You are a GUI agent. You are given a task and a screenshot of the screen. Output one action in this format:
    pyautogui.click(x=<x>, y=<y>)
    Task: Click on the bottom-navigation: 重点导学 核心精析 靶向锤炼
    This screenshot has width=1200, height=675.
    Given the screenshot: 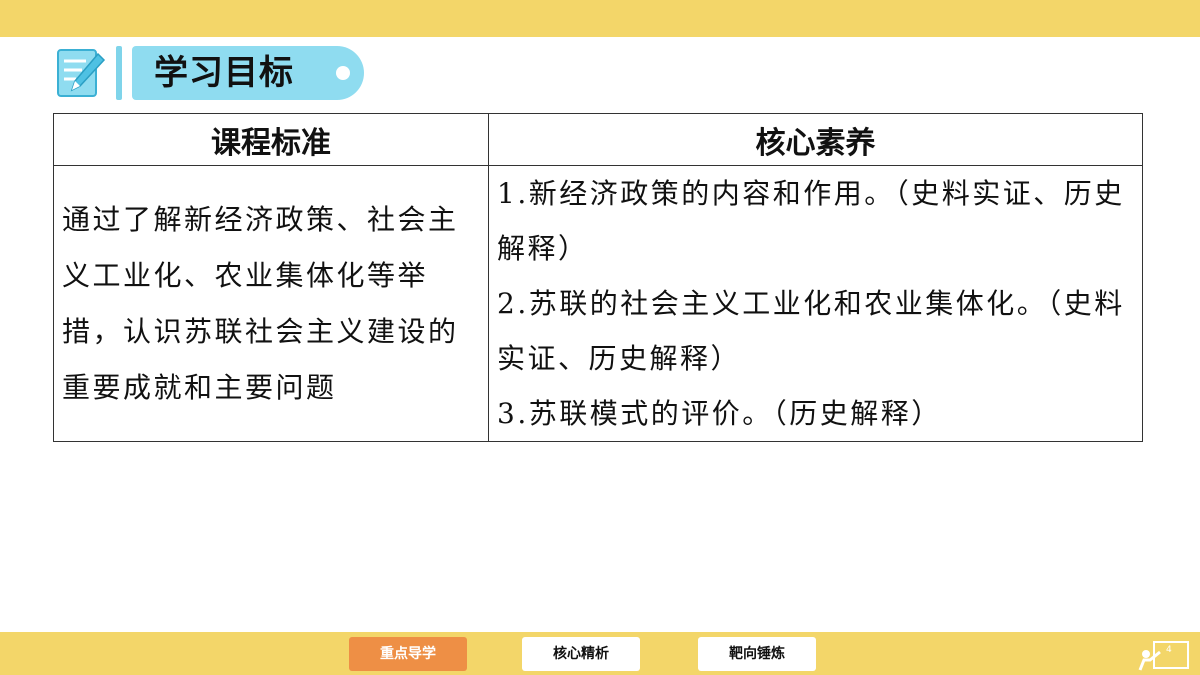 What is the action you would take?
    pyautogui.click(x=600, y=654)
    